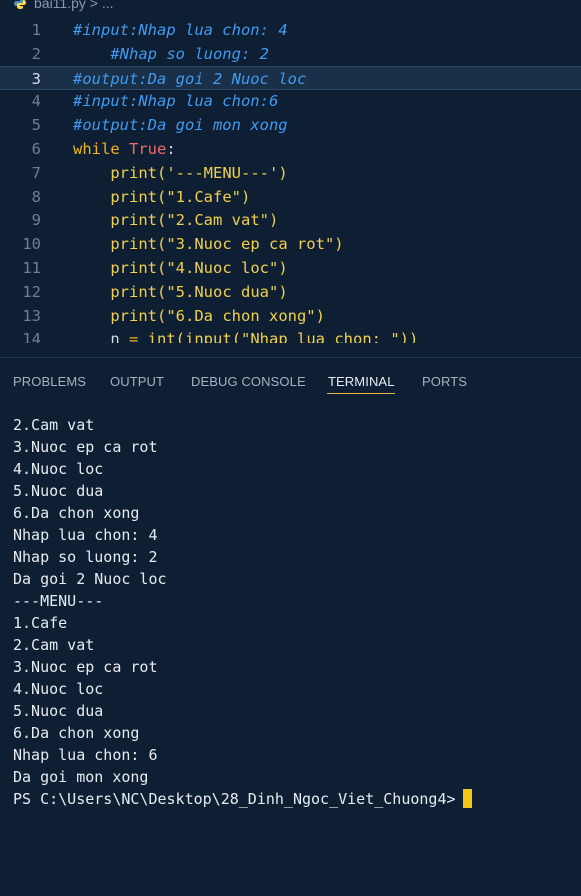 The height and width of the screenshot is (896, 581). Describe the element at coordinates (26, 79) in the screenshot. I see `line-number: 3` at that location.